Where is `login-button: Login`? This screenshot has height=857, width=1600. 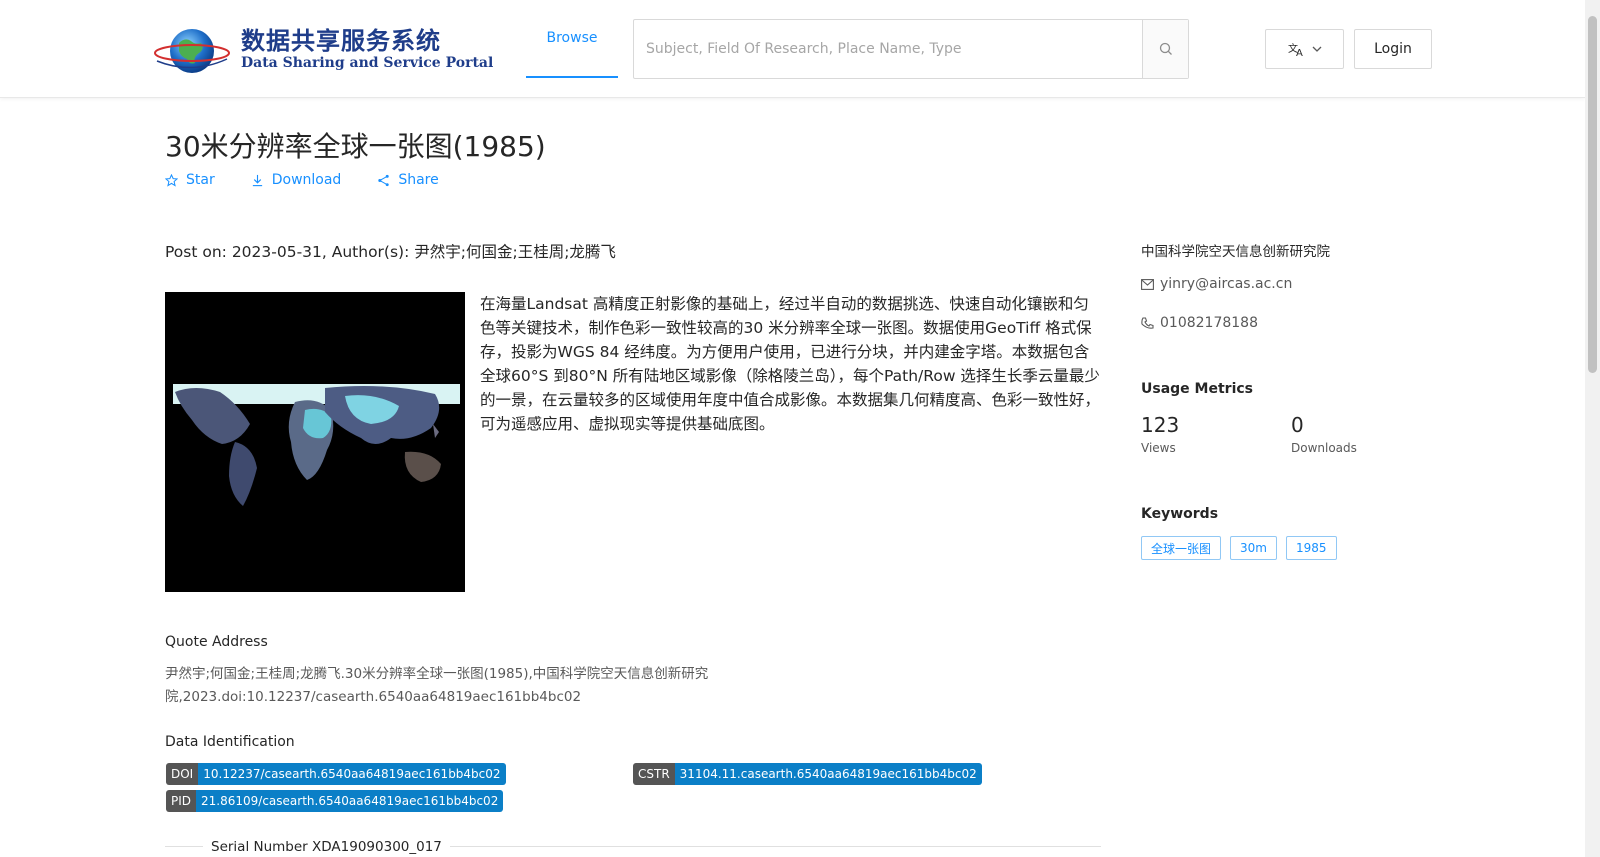
login-button: Login is located at coordinates (1393, 49).